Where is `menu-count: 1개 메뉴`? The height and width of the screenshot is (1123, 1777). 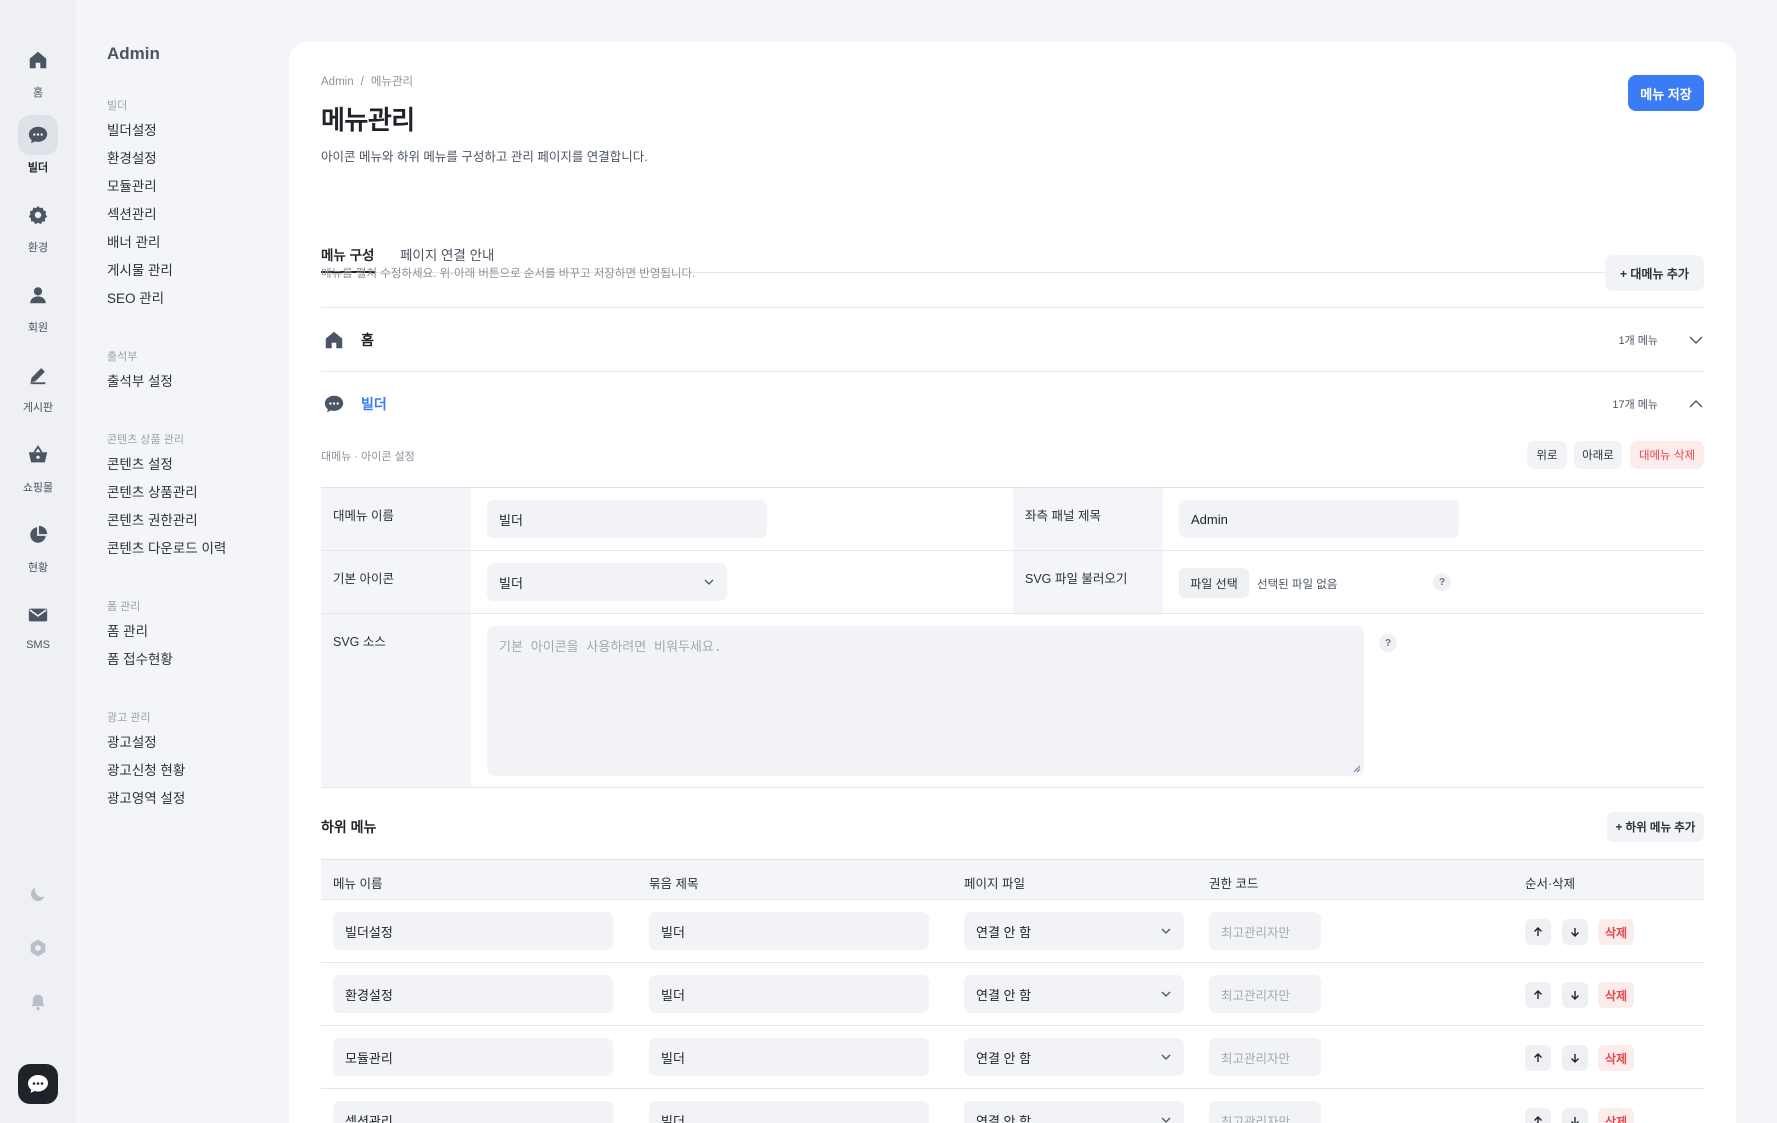
menu-count: 1개 메뉴 is located at coordinates (1638, 340).